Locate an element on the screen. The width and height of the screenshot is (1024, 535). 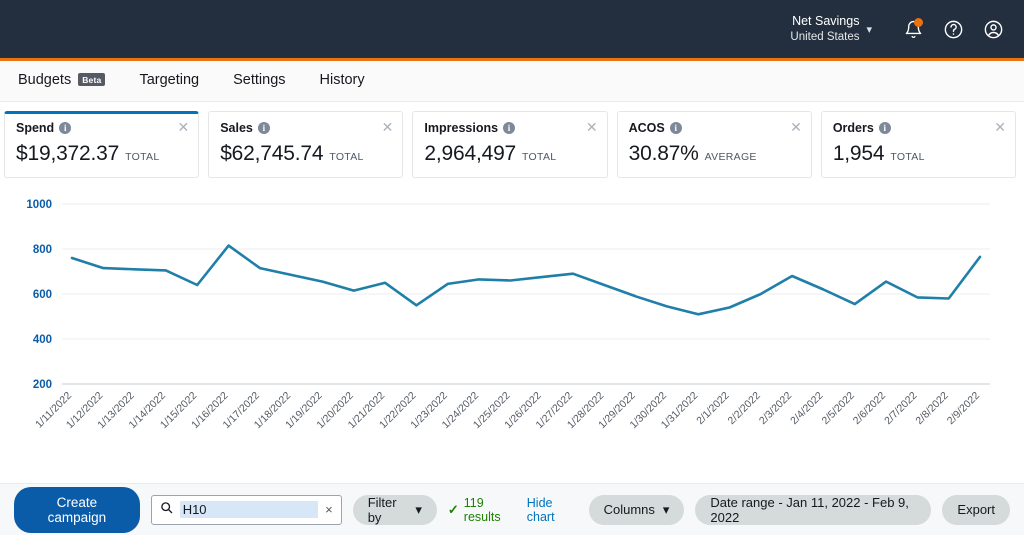
export-button: Export is located at coordinates (976, 509).